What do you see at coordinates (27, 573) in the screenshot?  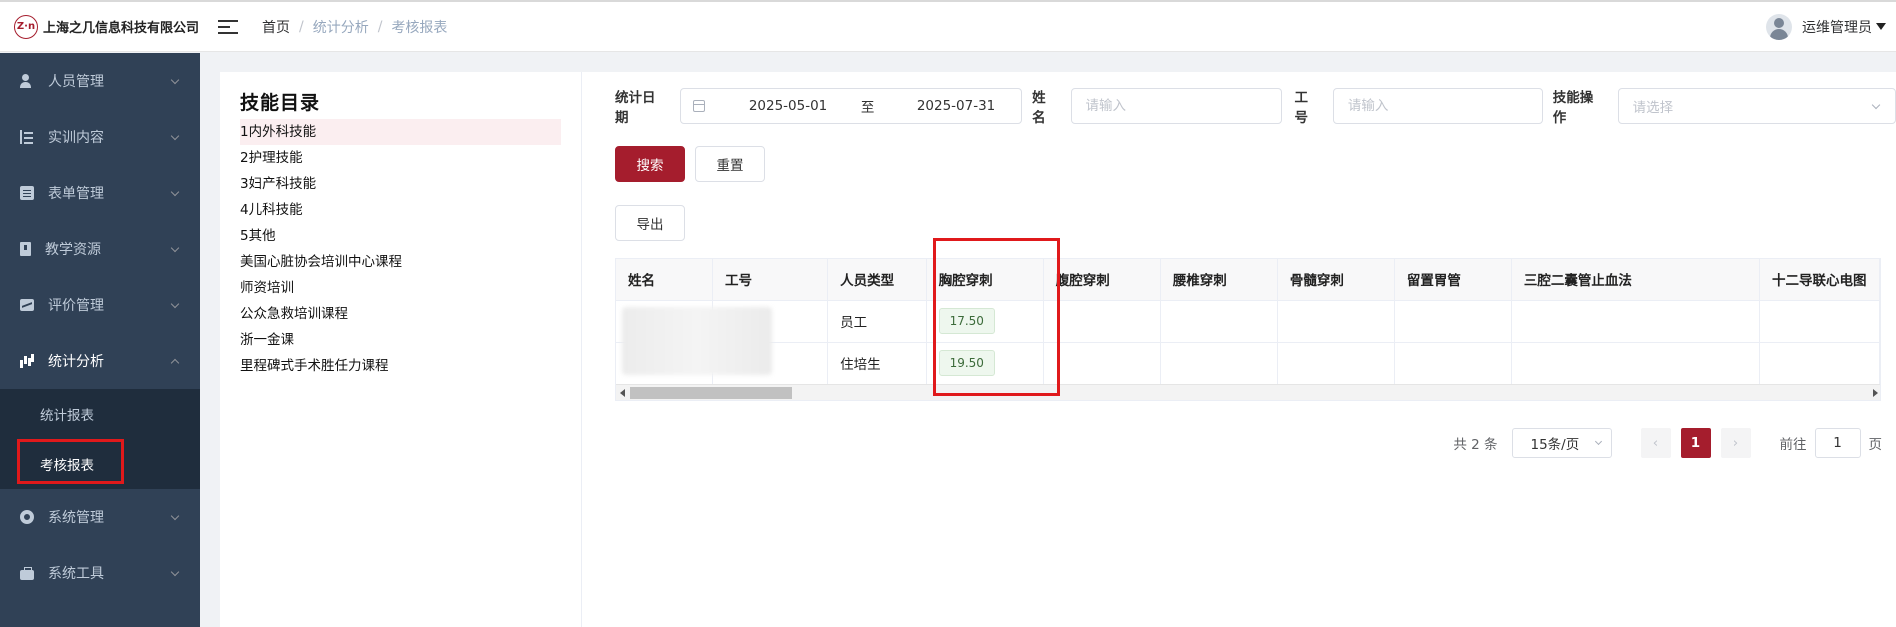 I see `toolbox-icon` at bounding box center [27, 573].